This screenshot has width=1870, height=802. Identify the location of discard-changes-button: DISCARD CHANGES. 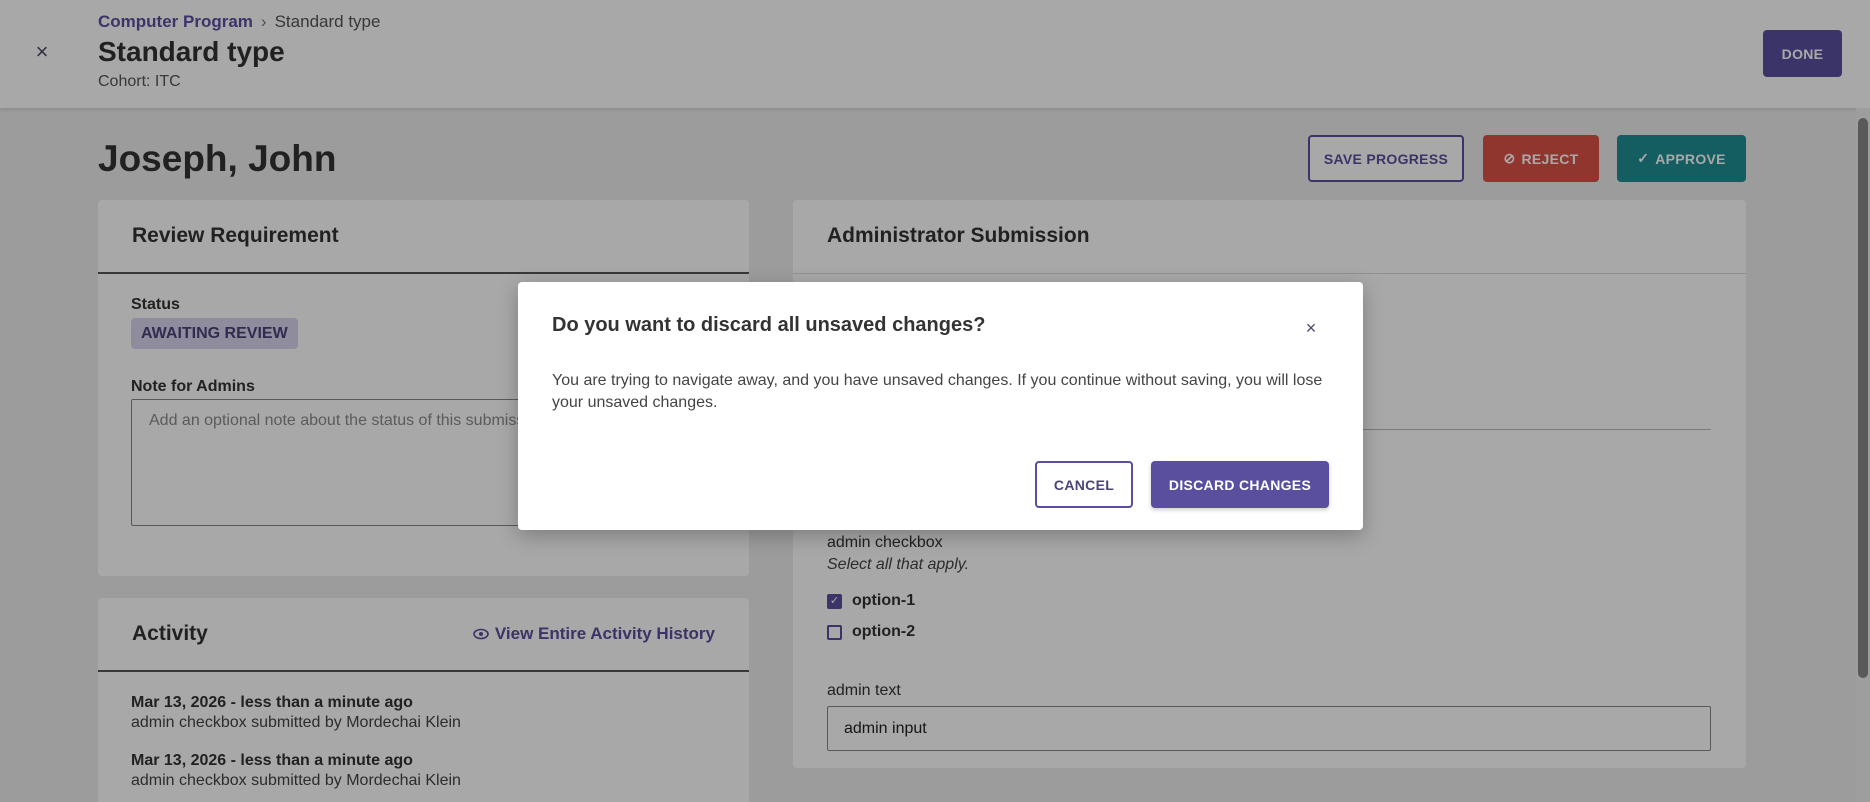
(1240, 484).